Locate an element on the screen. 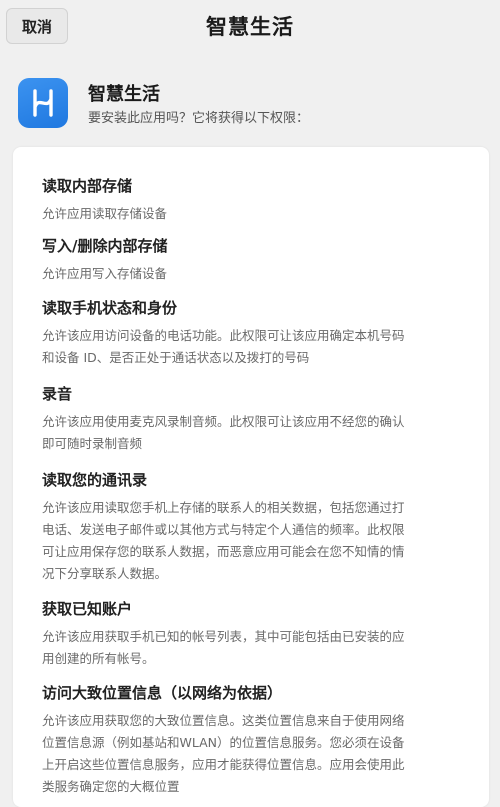  permission-title: 读取内部存储 is located at coordinates (87, 186).